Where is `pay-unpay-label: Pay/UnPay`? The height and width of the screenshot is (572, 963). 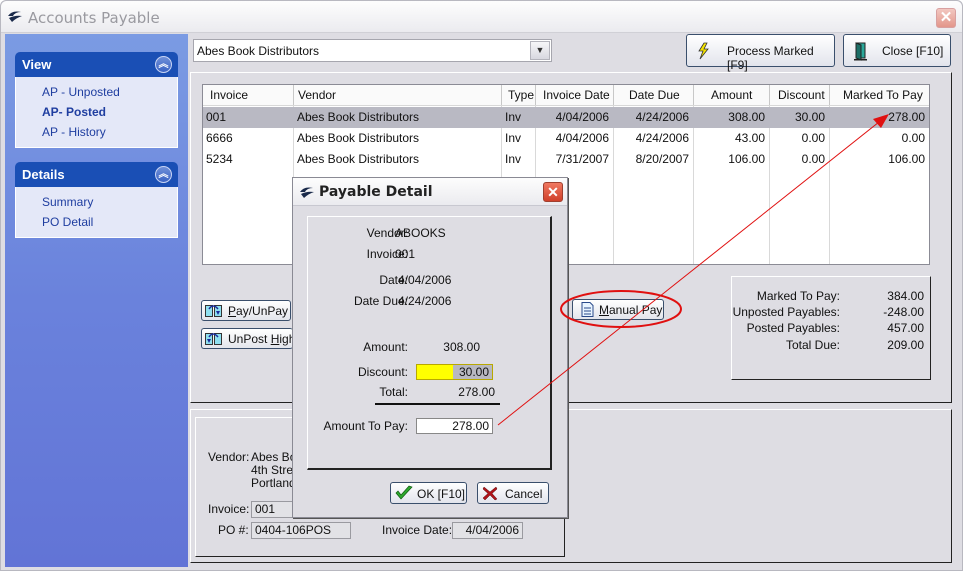
pay-unpay-label: Pay/UnPay is located at coordinates (258, 311).